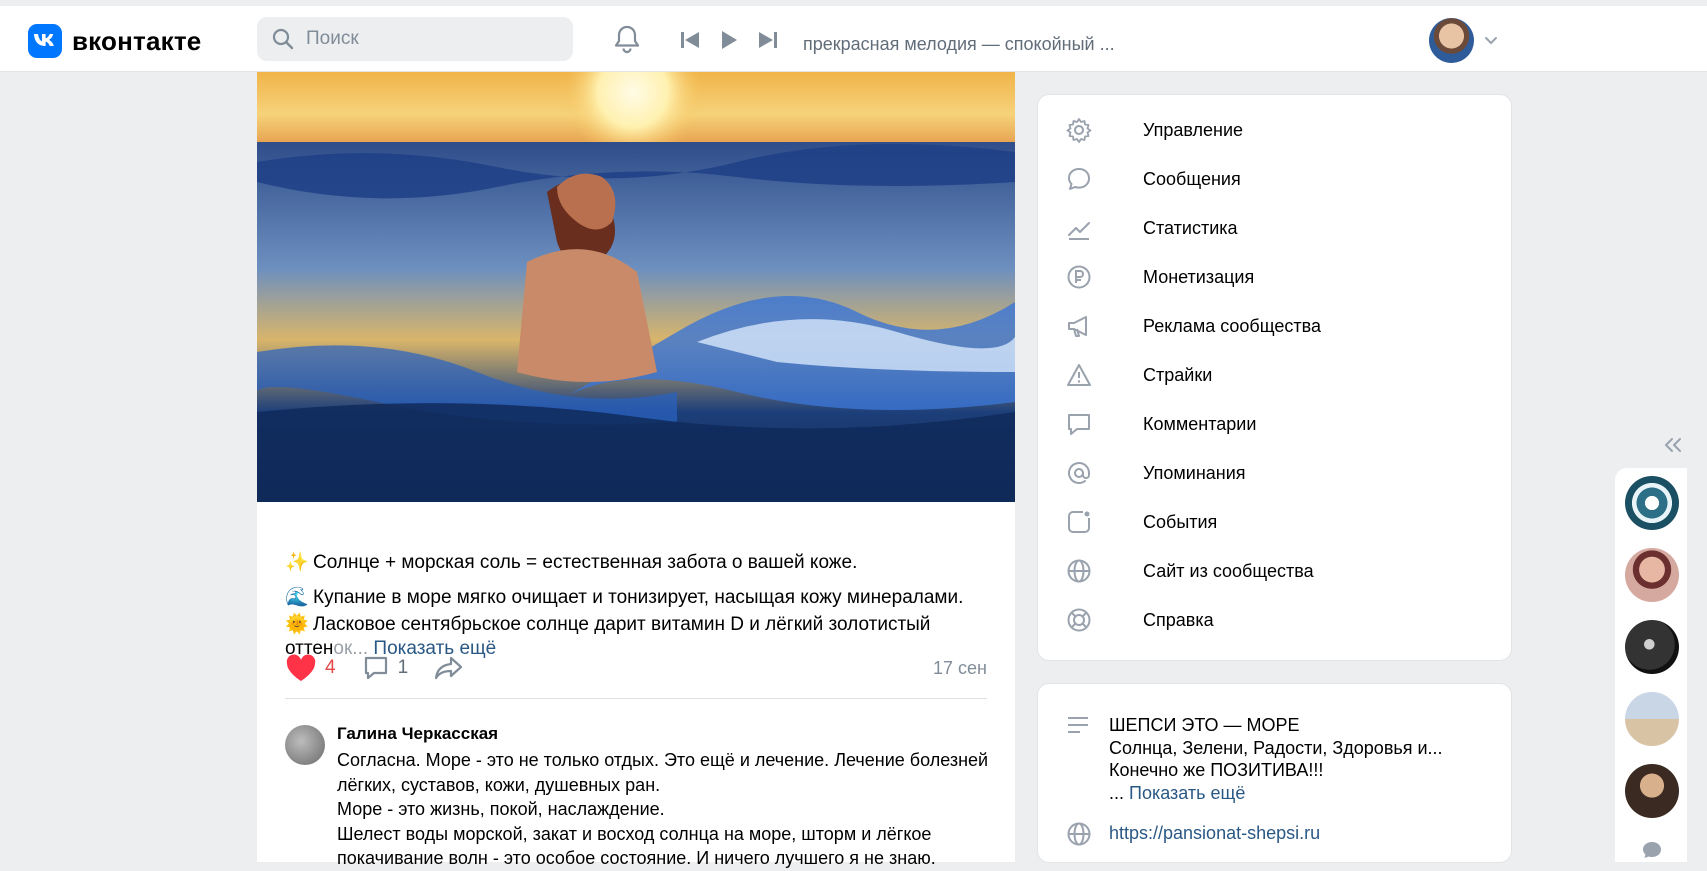 The image size is (1707, 871). I want to click on menu-item-mentions: Упоминания, so click(1156, 473).